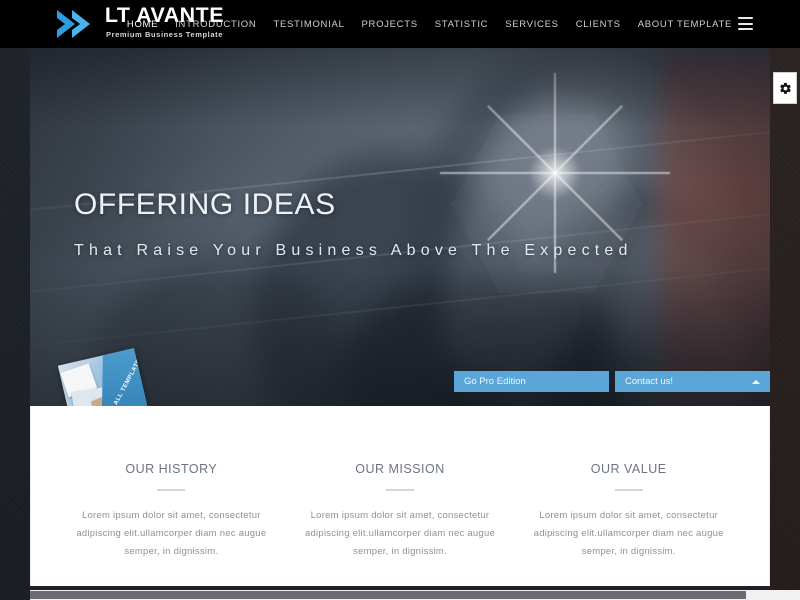 This screenshot has width=800, height=600. I want to click on our-value-heading: OUR VALUE, so click(628, 469).